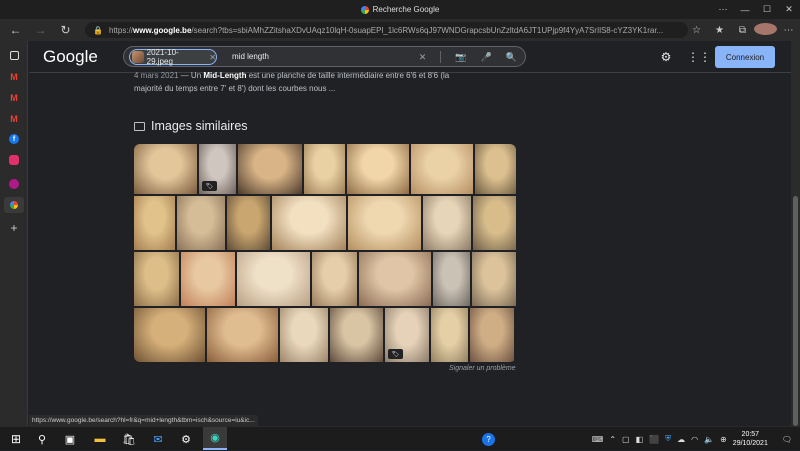 This screenshot has height=451, width=800. I want to click on camera-search-icon: 📷, so click(460, 57).